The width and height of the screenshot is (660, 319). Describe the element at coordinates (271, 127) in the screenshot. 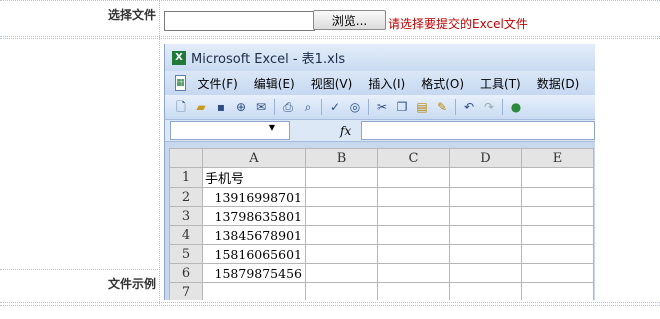

I see `chevron-down-icon: ▼` at that location.